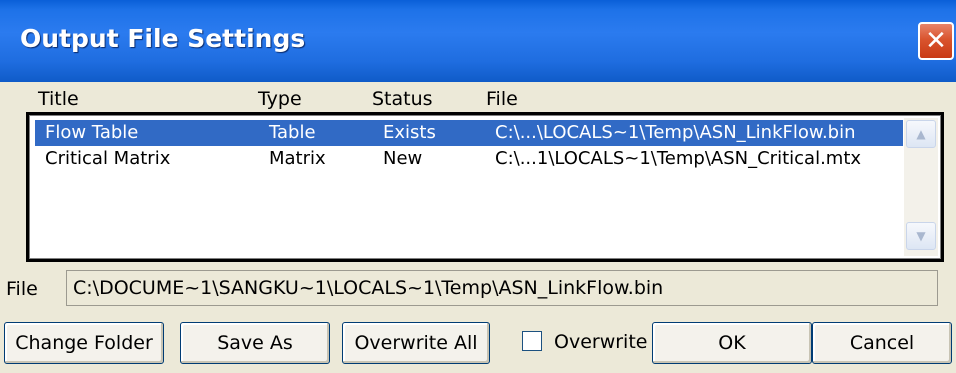 The image size is (956, 373). Describe the element at coordinates (882, 343) in the screenshot. I see `cancel-button: Cancel` at that location.